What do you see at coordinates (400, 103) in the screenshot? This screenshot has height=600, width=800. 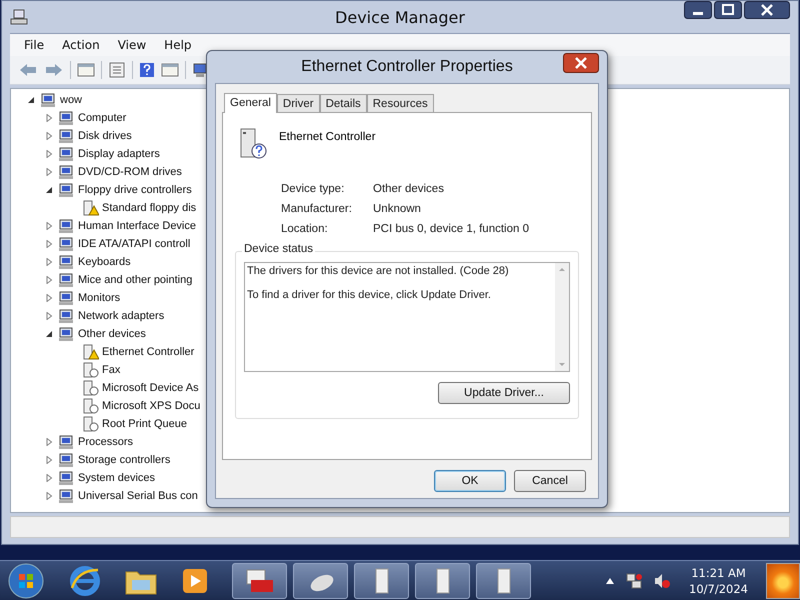 I see `tab: Resources` at bounding box center [400, 103].